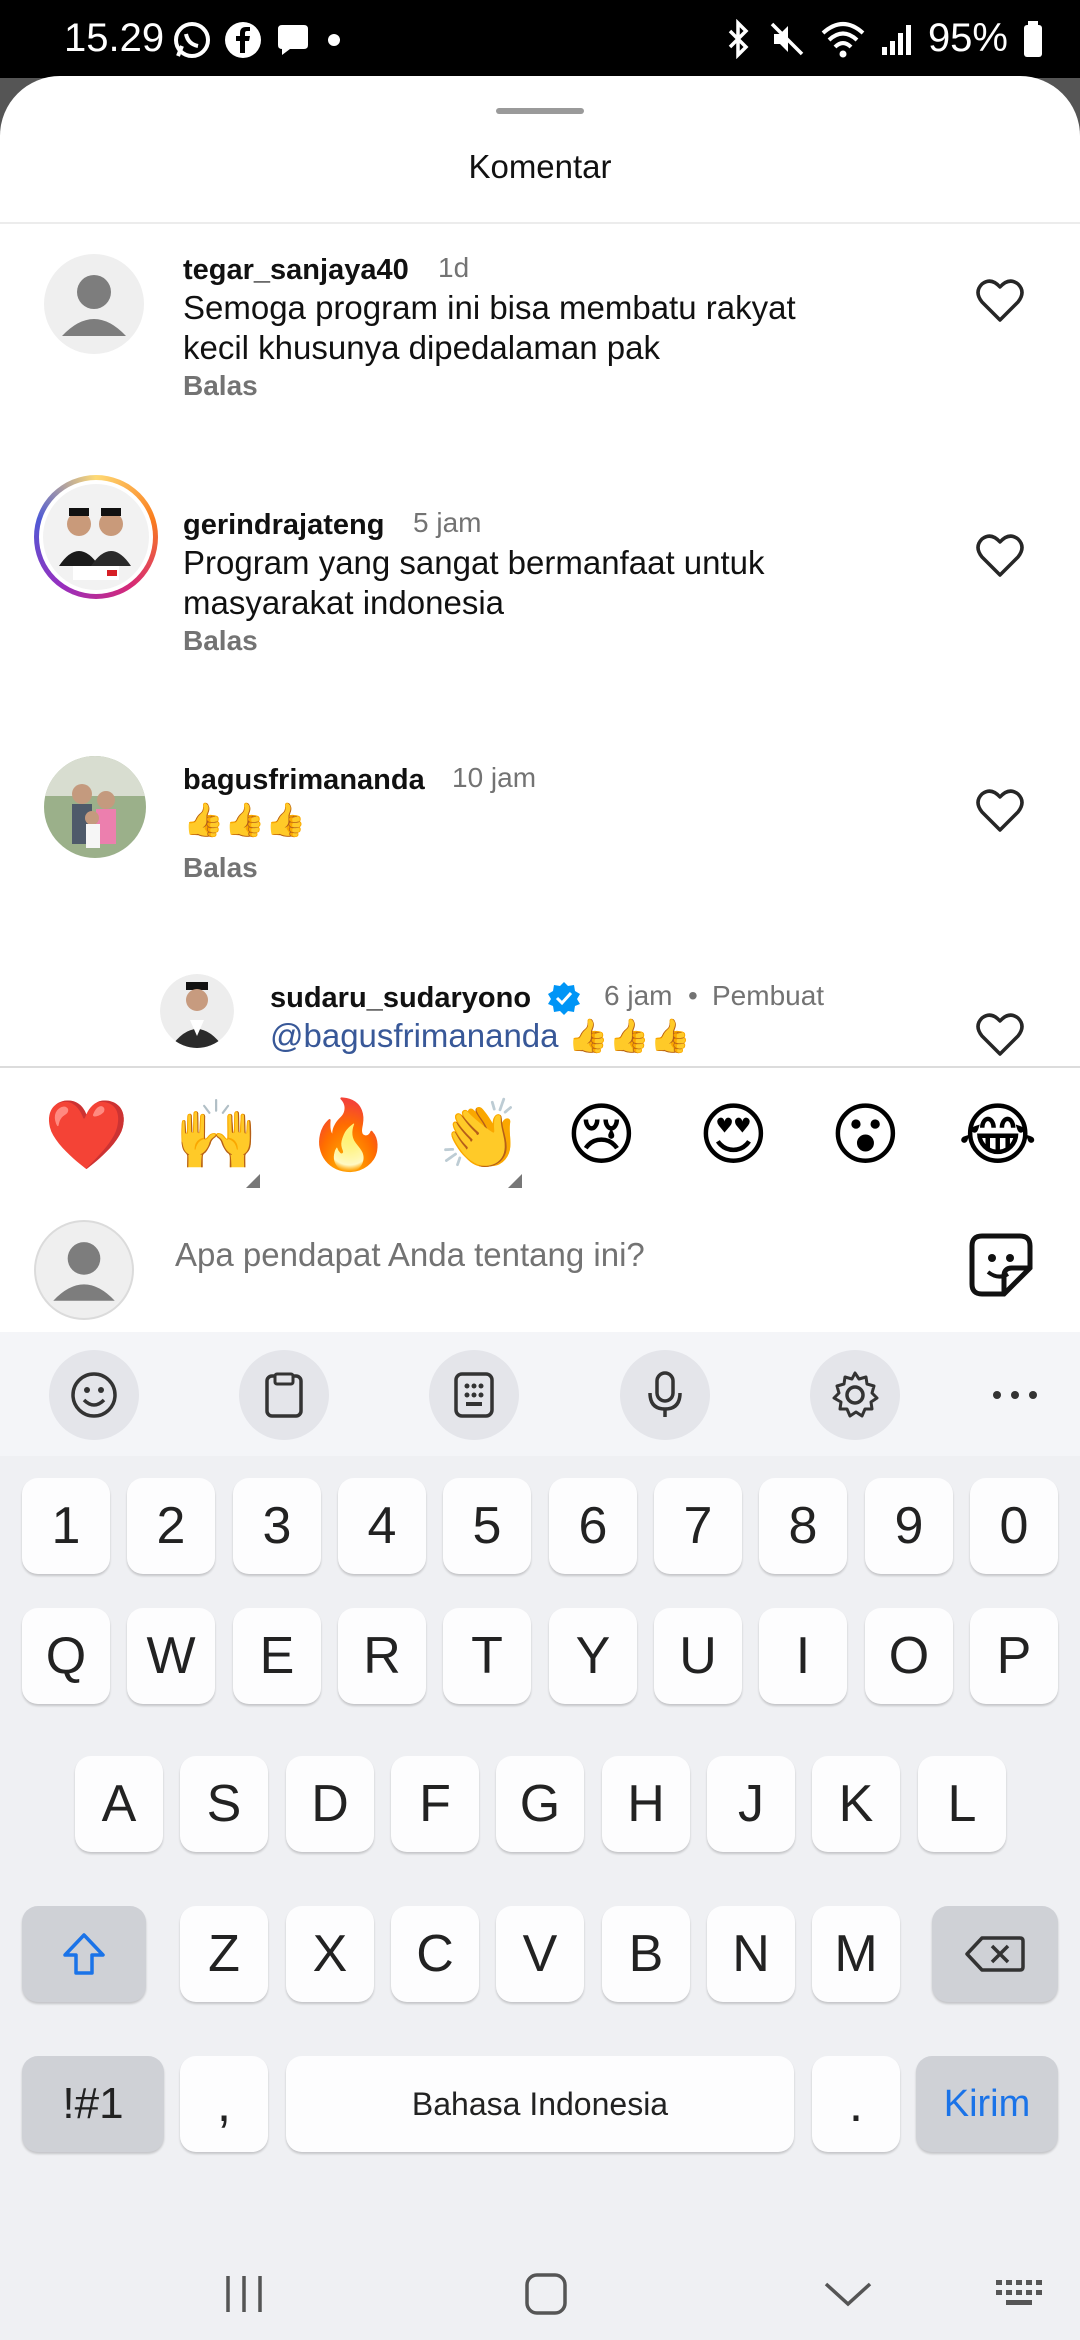 This screenshot has width=1080, height=2340. Describe the element at coordinates (171, 1526) in the screenshot. I see `key-2: 2` at that location.